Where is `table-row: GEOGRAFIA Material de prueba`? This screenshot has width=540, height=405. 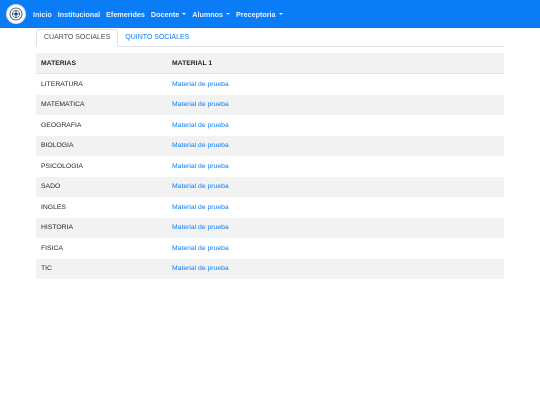
table-row: GEOGRAFIA Material de prueba is located at coordinates (270, 125).